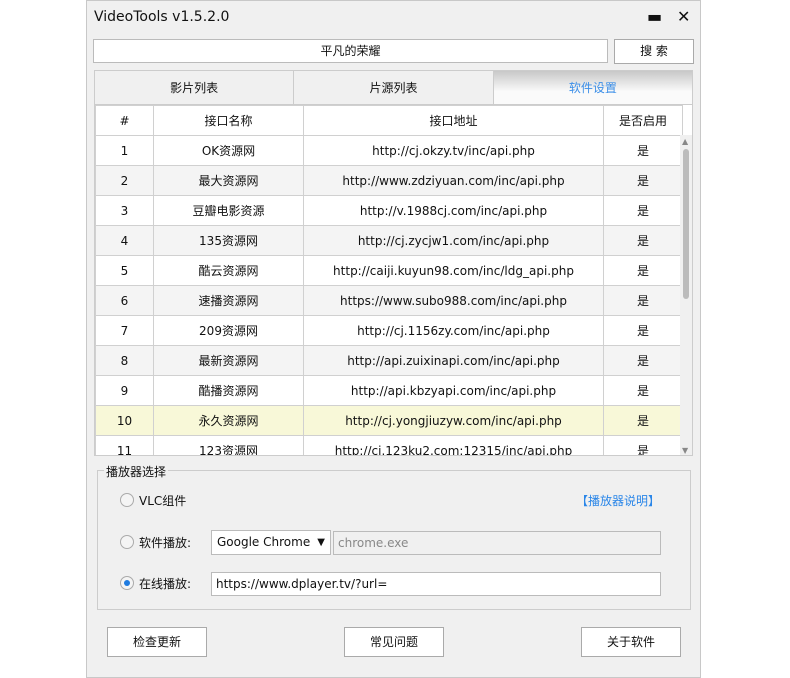 This screenshot has width=790, height=678. I want to click on row-index: 3, so click(124, 210).